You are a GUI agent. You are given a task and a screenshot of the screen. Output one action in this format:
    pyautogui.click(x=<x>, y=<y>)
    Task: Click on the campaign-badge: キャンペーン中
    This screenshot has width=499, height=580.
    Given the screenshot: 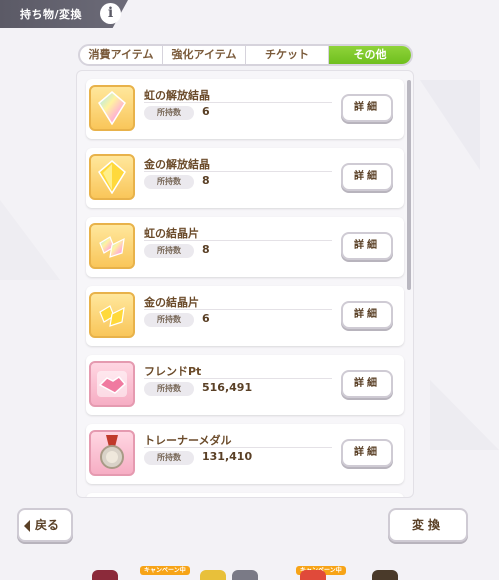 What is the action you would take?
    pyautogui.click(x=165, y=570)
    